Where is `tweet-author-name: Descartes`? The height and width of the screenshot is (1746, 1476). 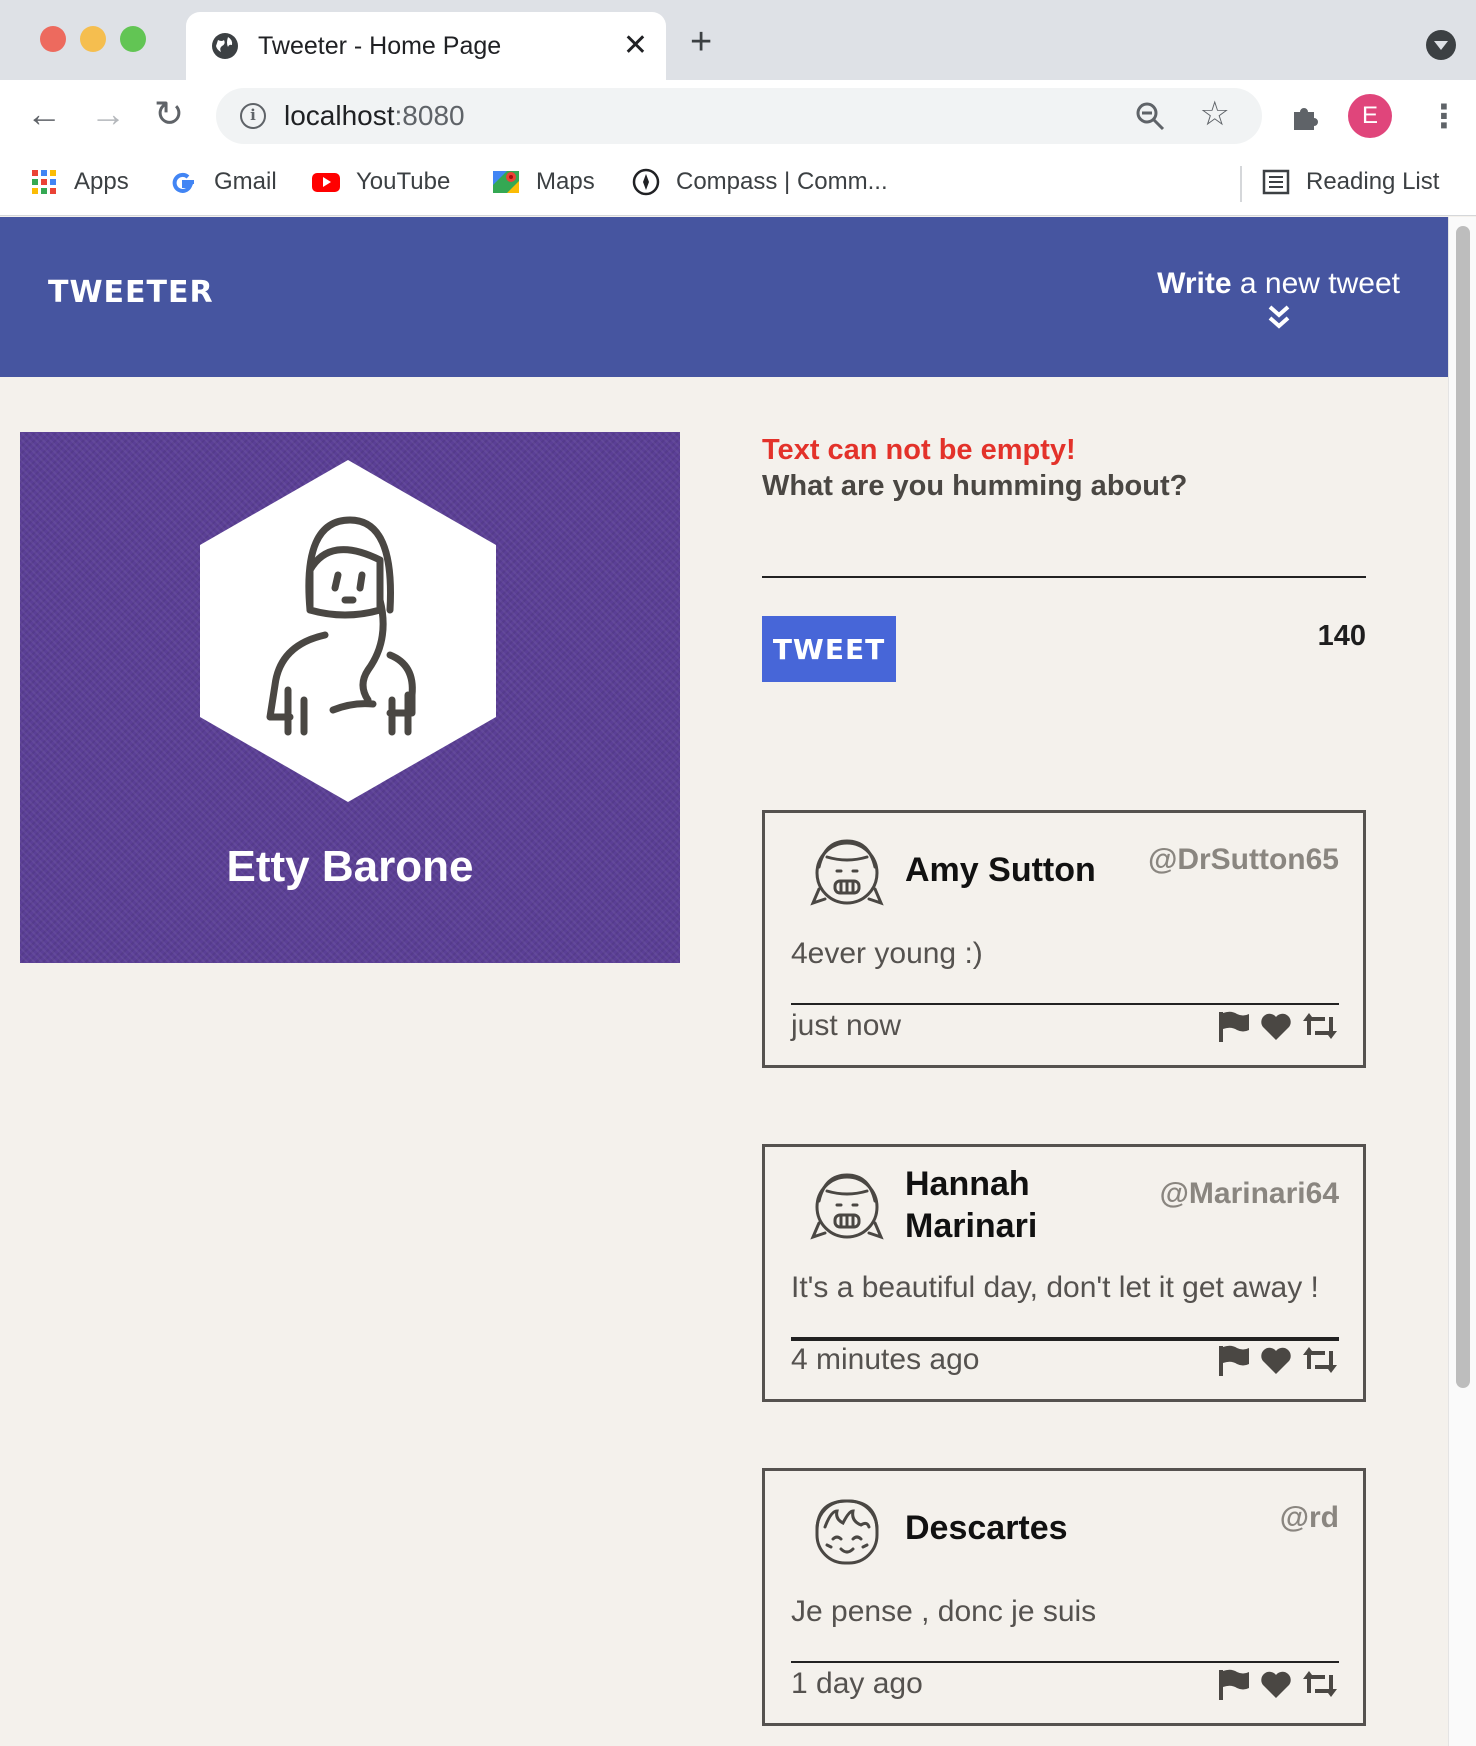
tweet-author-name: Descartes is located at coordinates (986, 1528).